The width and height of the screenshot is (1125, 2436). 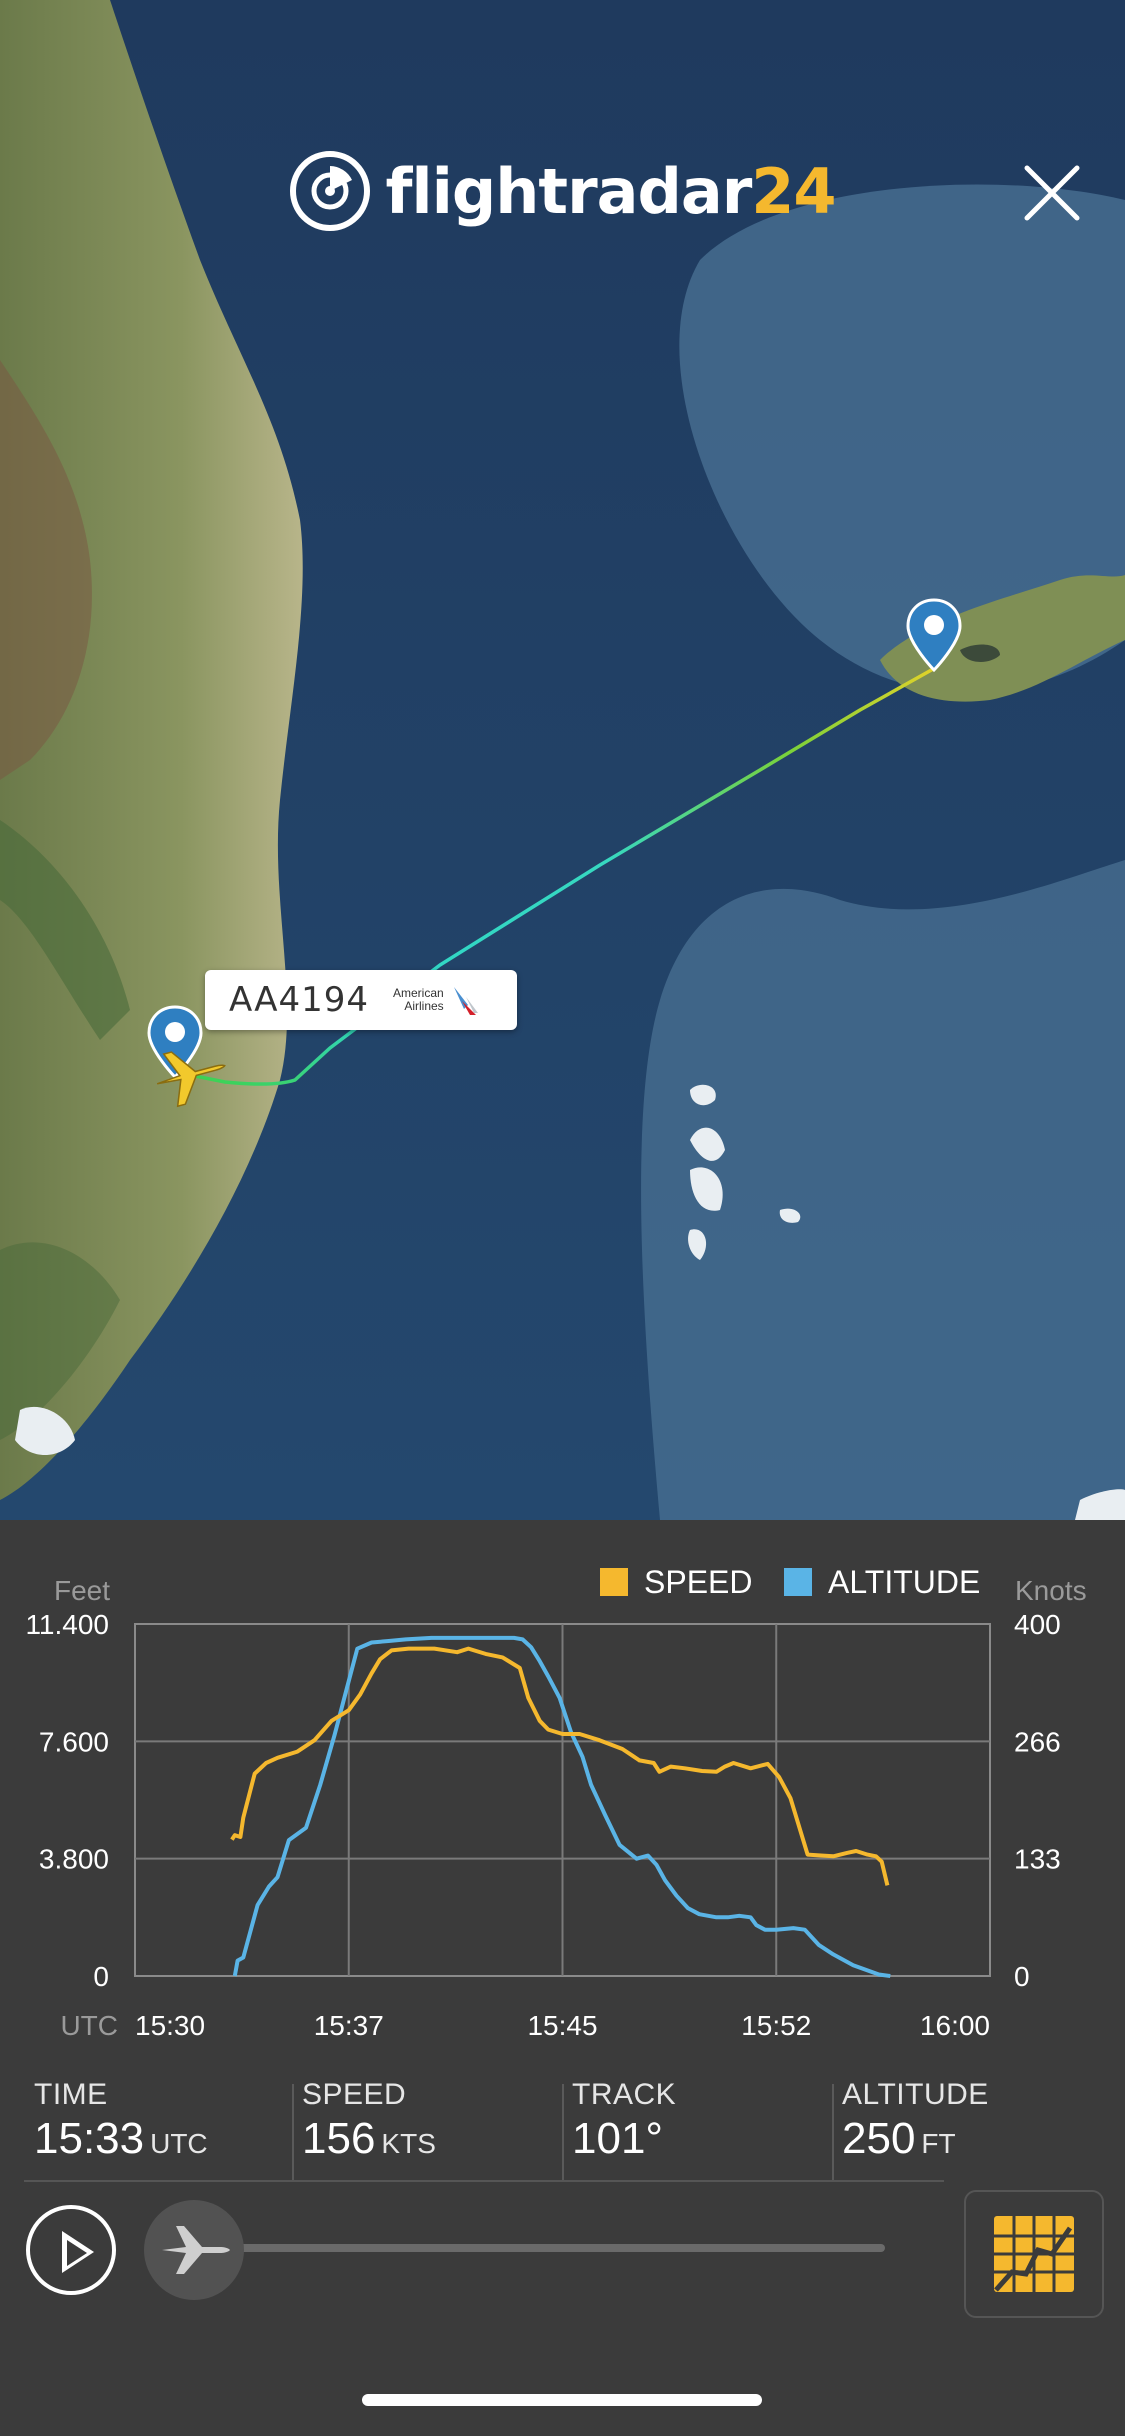 What do you see at coordinates (408, 2143) in the screenshot?
I see `speed-unit: KTS` at bounding box center [408, 2143].